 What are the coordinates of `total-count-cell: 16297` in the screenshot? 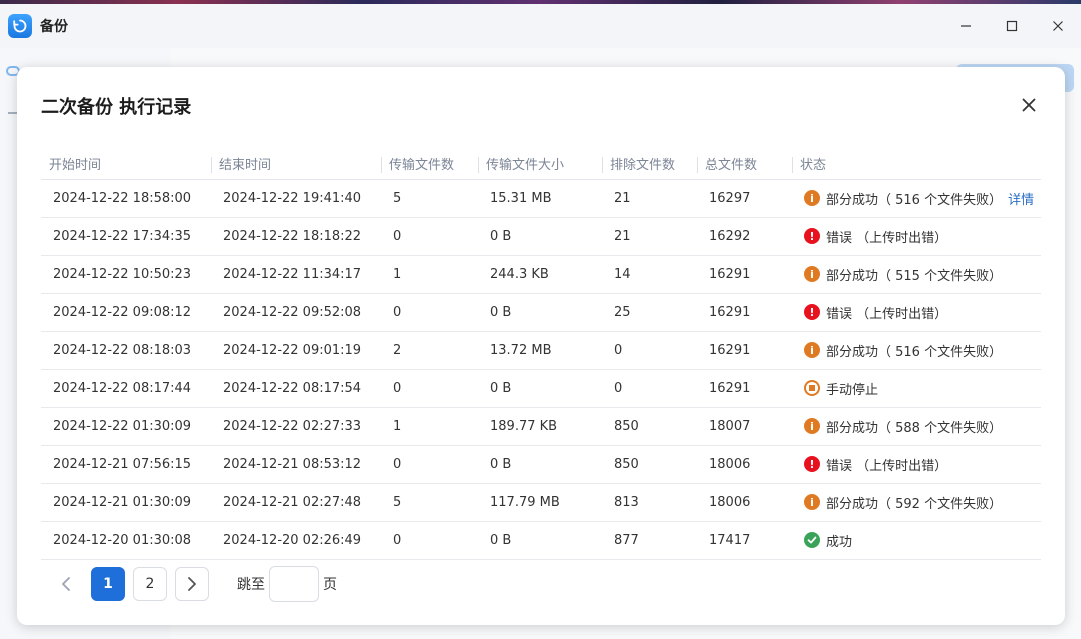 It's located at (744, 198).